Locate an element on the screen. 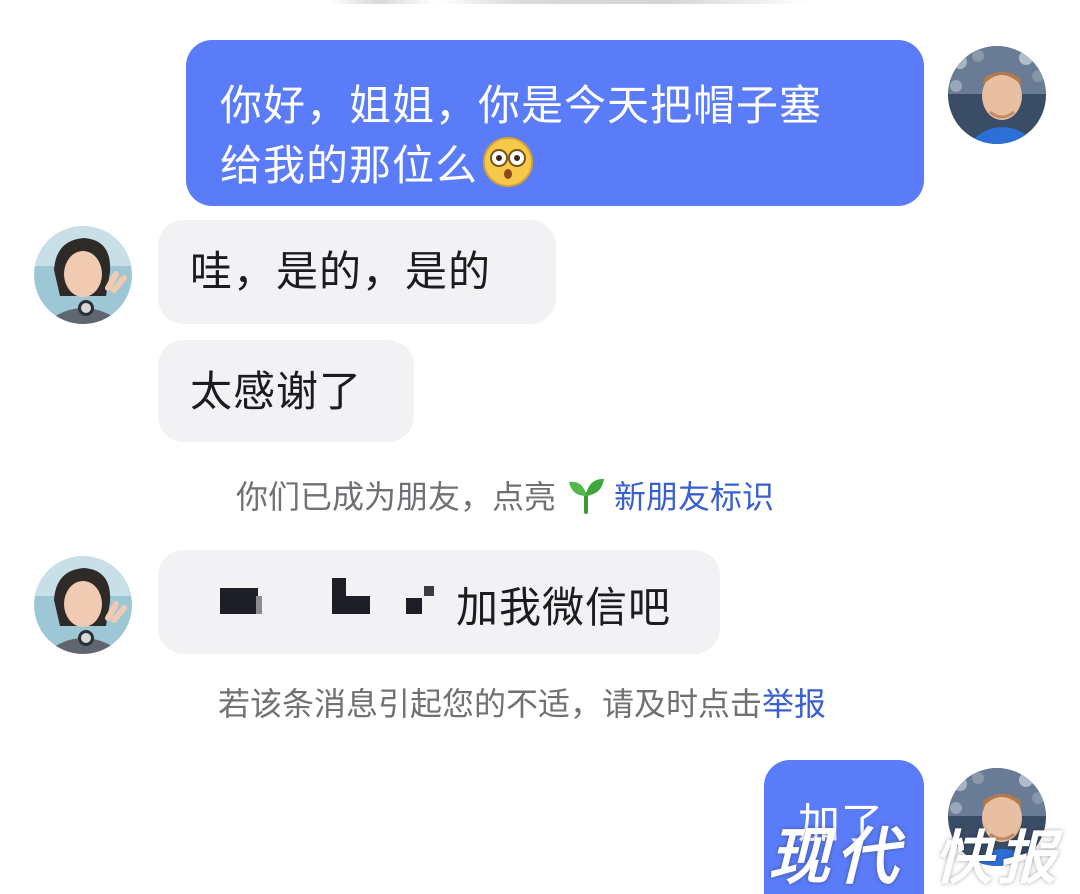 Image resolution: width=1080 pixels, height=894 pixels. notice-text: 你们已成为朋友，点亮 is located at coordinates (396, 497).